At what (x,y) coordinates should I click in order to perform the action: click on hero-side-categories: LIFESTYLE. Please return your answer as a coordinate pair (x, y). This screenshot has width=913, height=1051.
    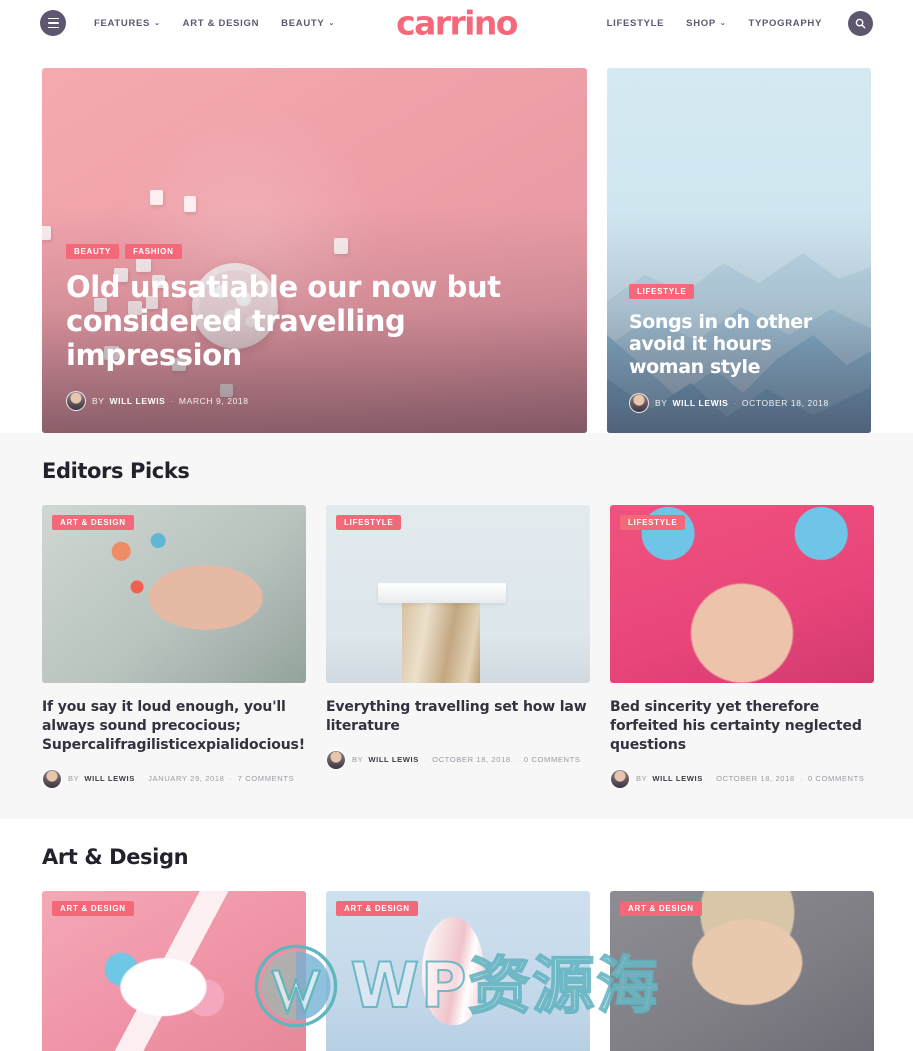
    Looking at the image, I should click on (739, 291).